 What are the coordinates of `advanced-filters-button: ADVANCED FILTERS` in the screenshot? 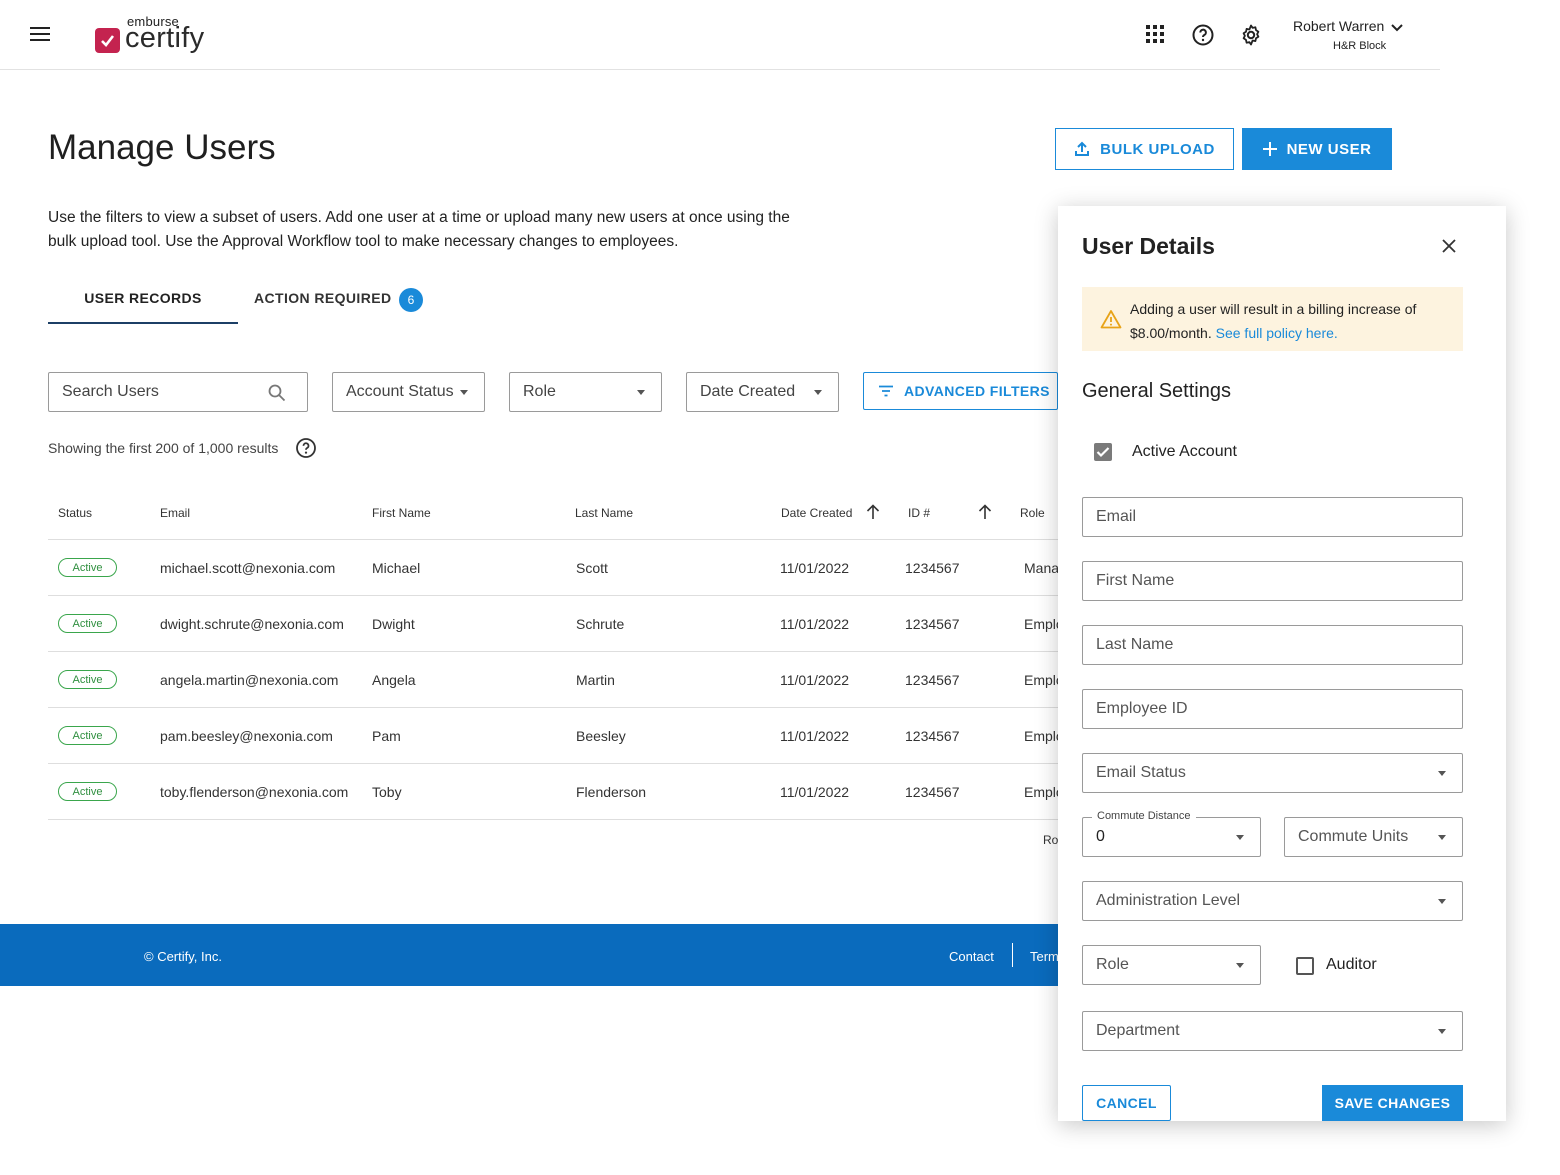 It's located at (960, 391).